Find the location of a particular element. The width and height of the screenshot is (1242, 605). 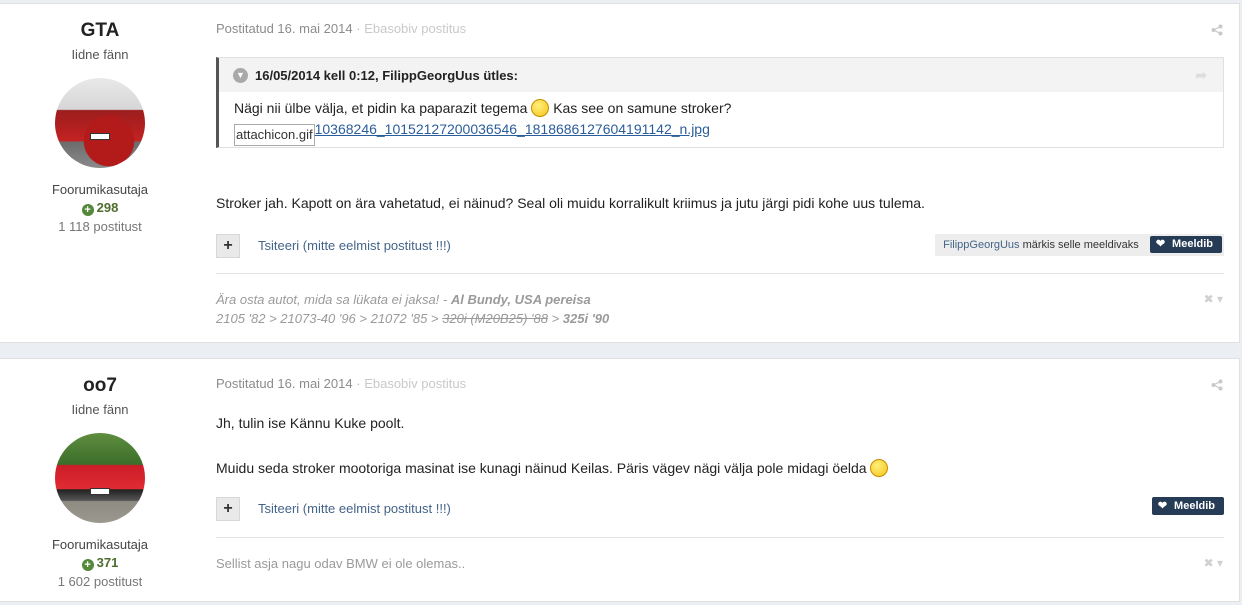

reputation-count: 298 is located at coordinates (107, 207).